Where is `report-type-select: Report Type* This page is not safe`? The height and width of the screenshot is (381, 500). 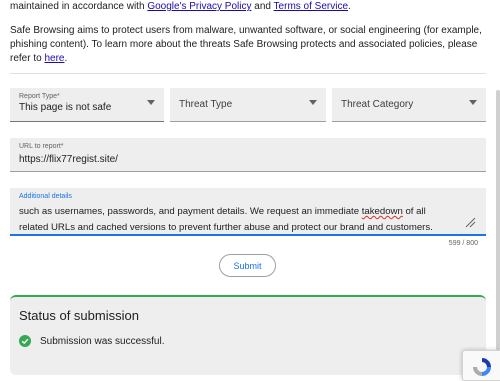 report-type-select: Report Type* This page is not safe is located at coordinates (87, 105).